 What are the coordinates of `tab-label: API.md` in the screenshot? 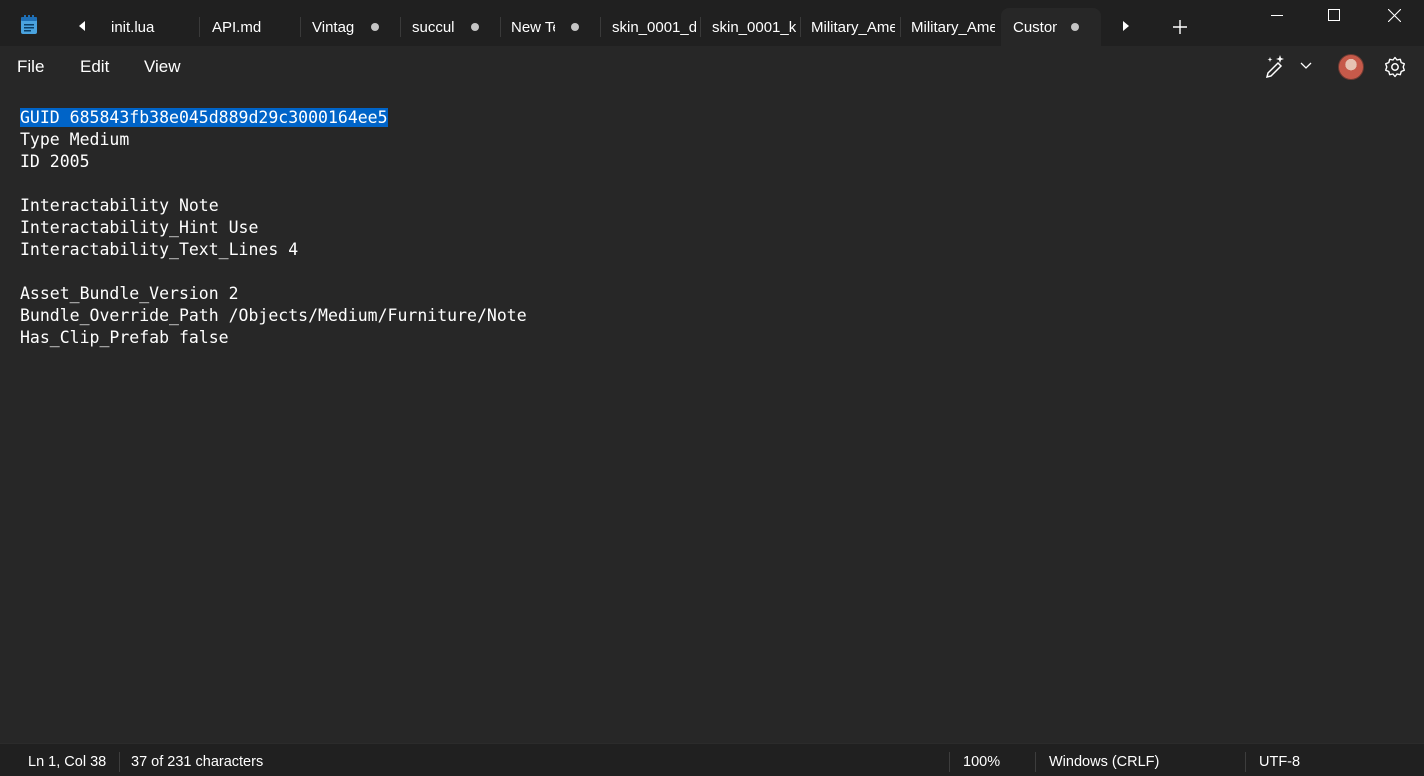 It's located at (237, 27).